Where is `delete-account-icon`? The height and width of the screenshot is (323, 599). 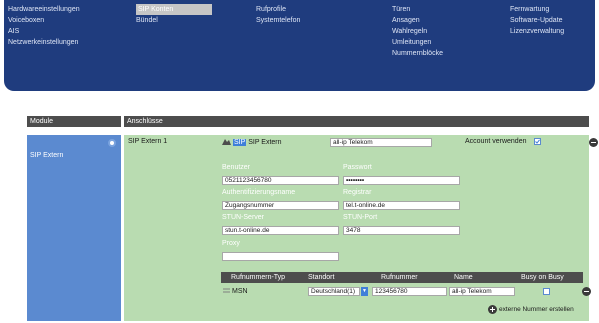 delete-account-icon is located at coordinates (593, 142).